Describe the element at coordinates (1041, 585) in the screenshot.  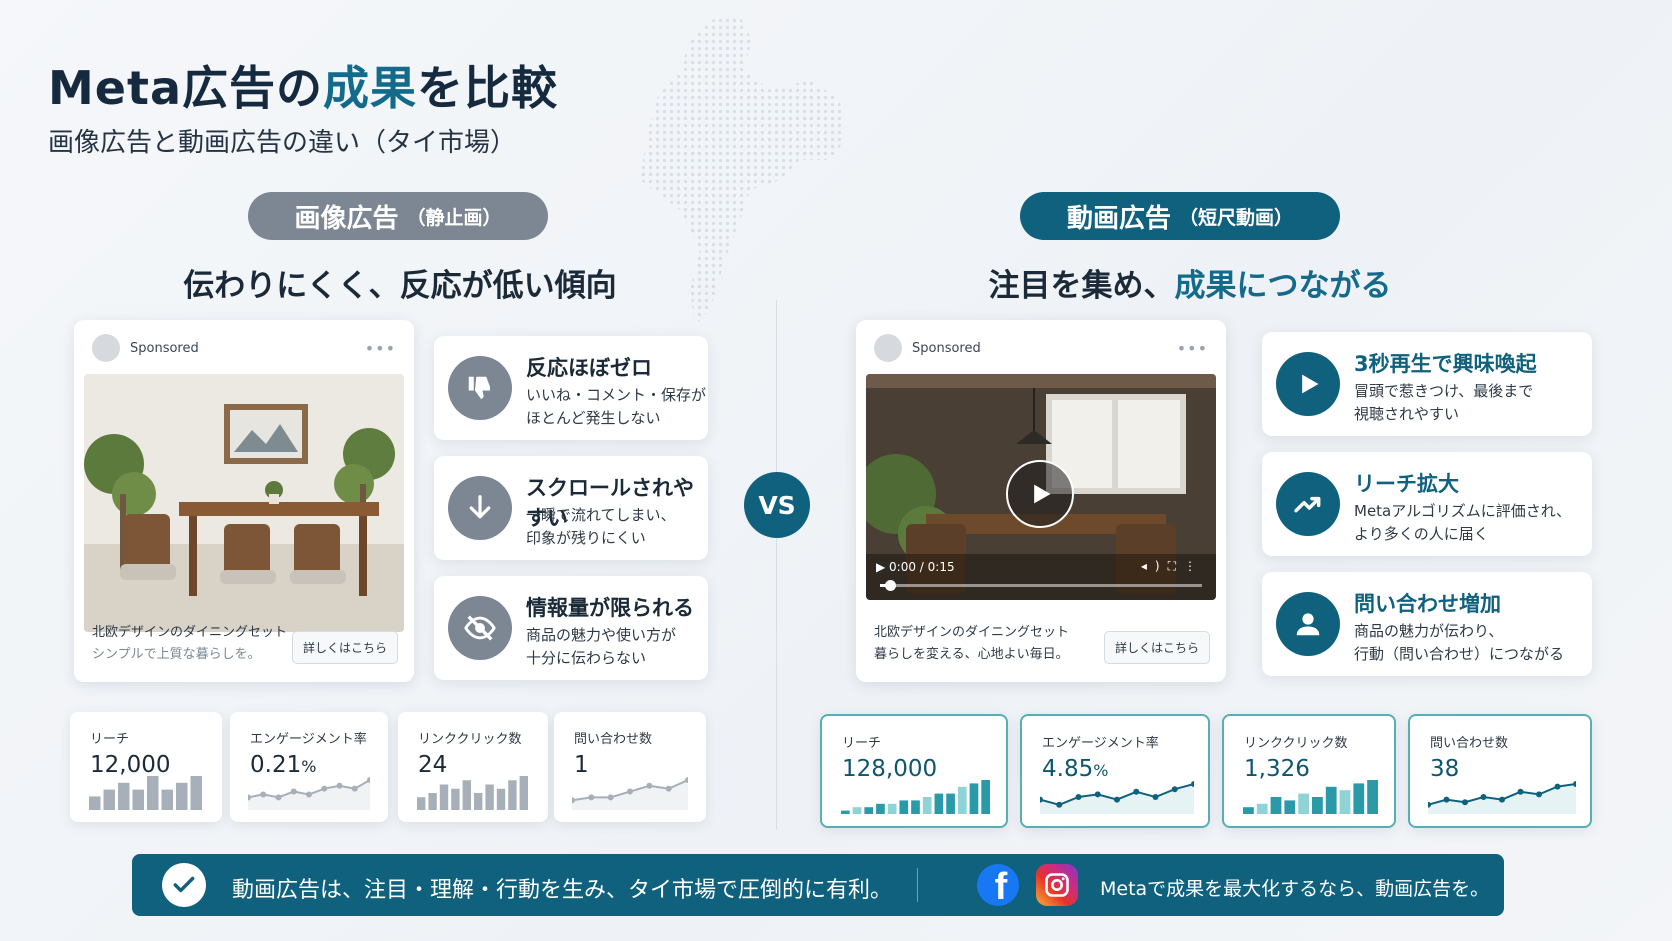
I see `video-progress-bar` at that location.